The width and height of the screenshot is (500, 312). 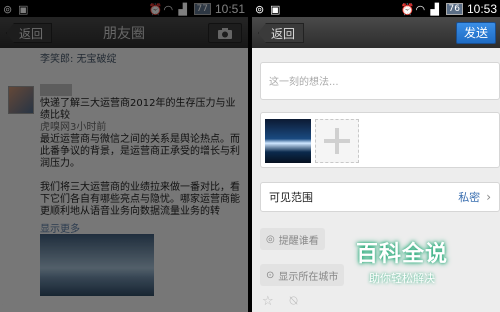 I want to click on watermark-subtitle: 助你轻松解决, so click(x=402, y=278).